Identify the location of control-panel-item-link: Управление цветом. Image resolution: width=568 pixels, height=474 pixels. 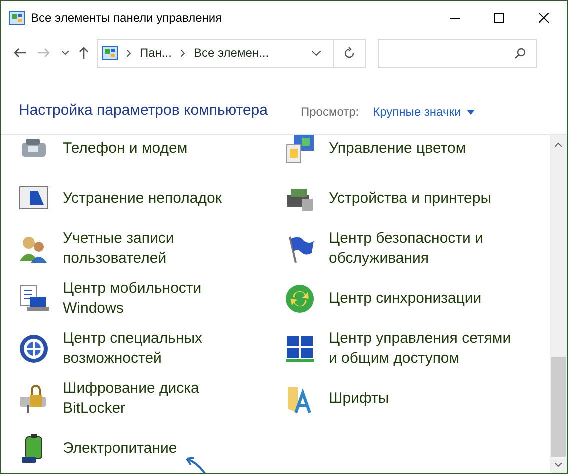
(397, 149).